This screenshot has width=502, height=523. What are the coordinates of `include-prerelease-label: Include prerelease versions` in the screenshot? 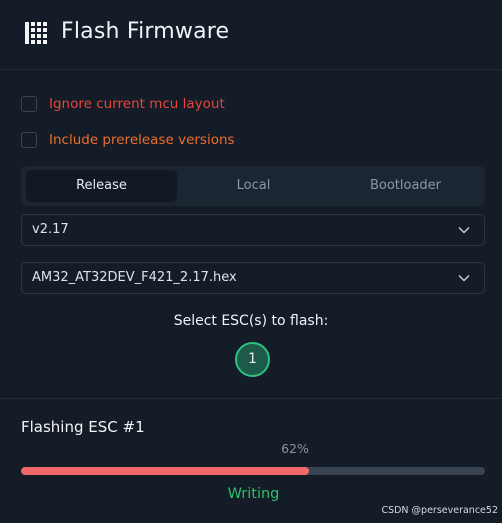 It's located at (142, 140).